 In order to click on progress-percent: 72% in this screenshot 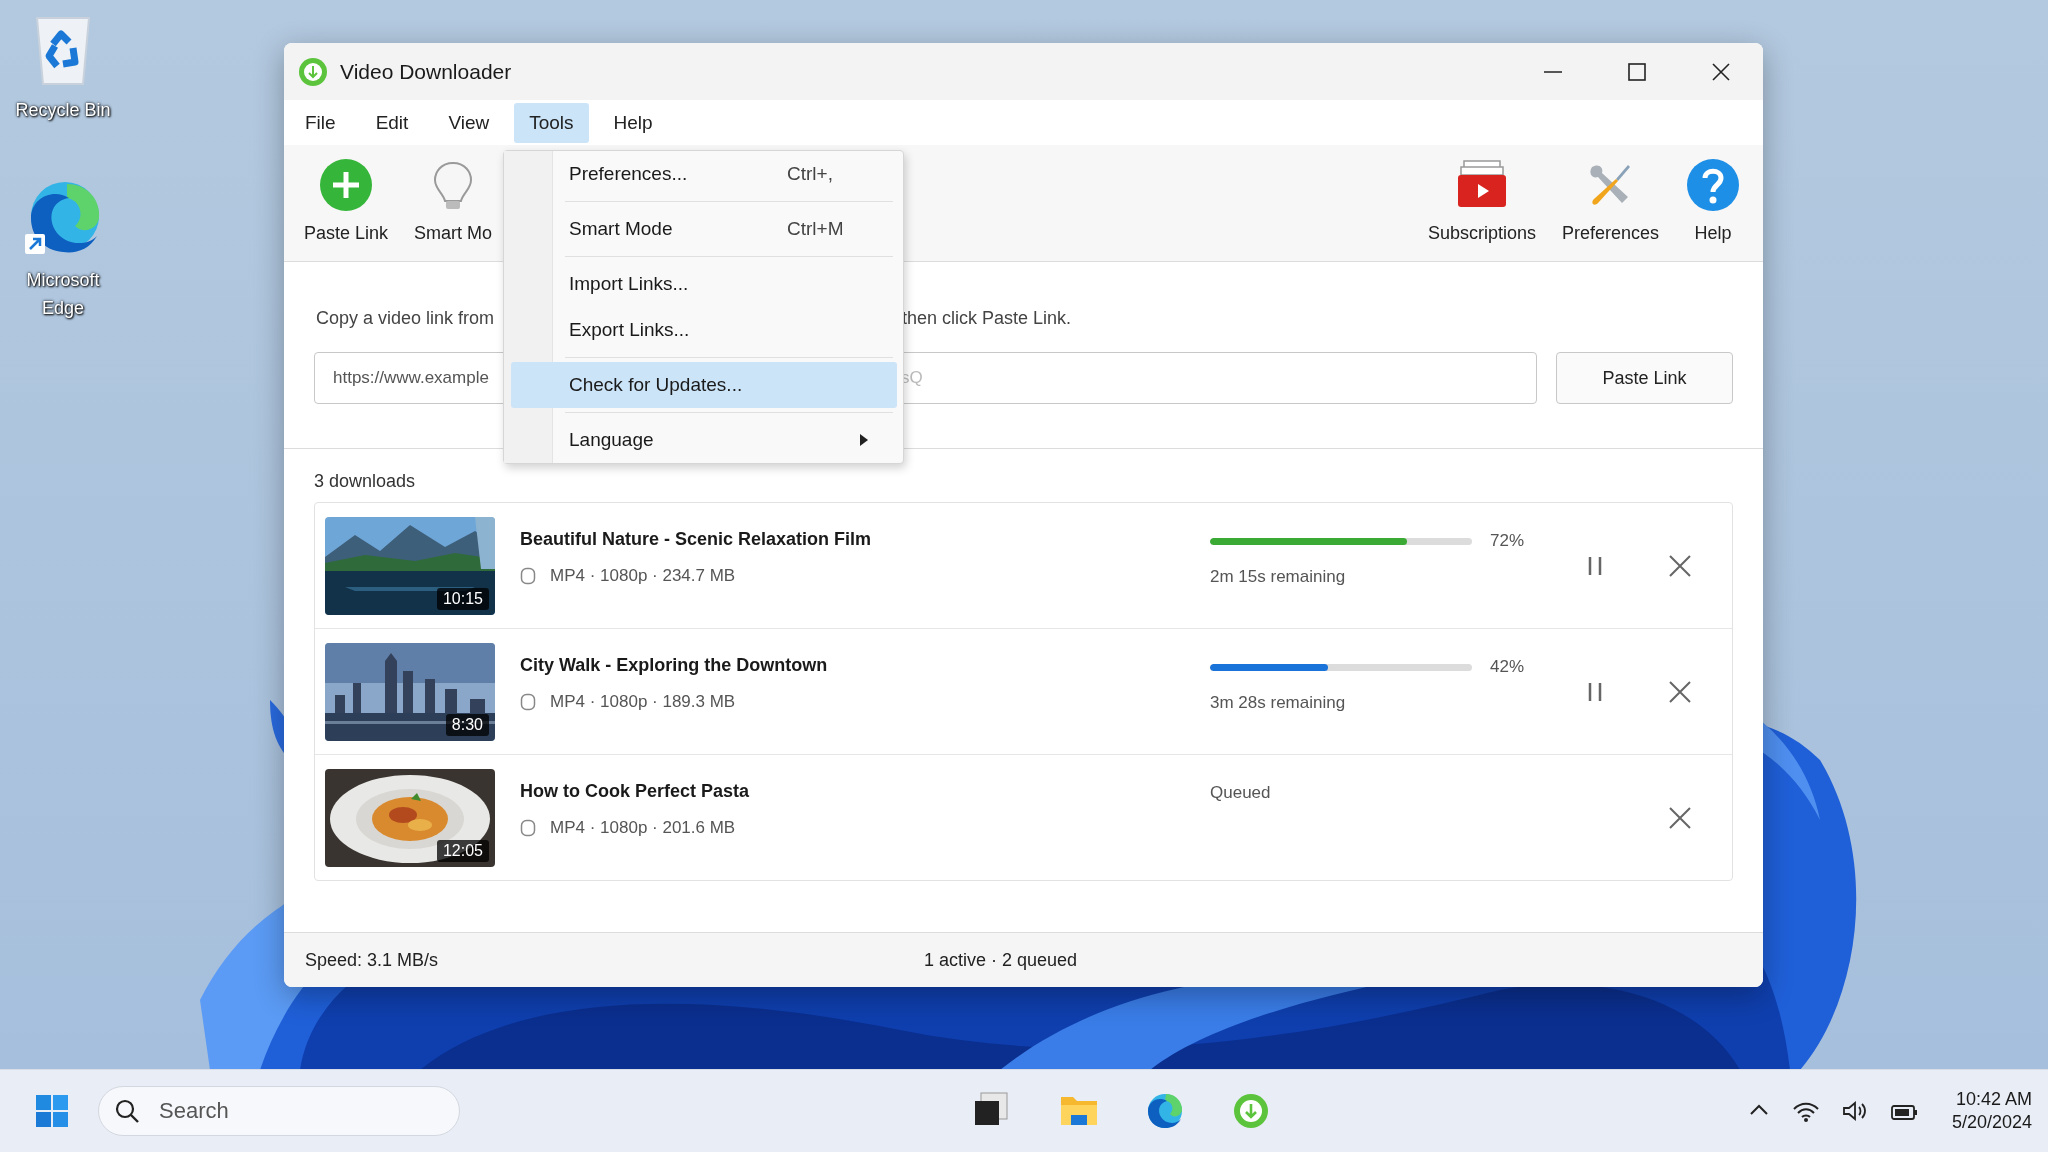, I will do `click(1507, 541)`.